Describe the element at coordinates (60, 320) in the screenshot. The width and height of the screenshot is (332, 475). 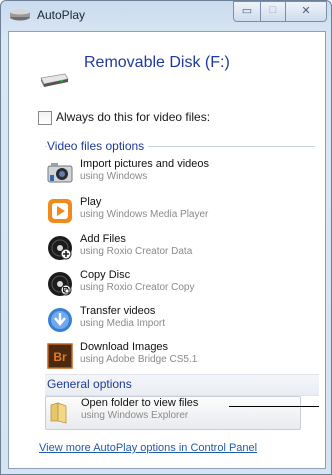
I see `media-import-icon` at that location.